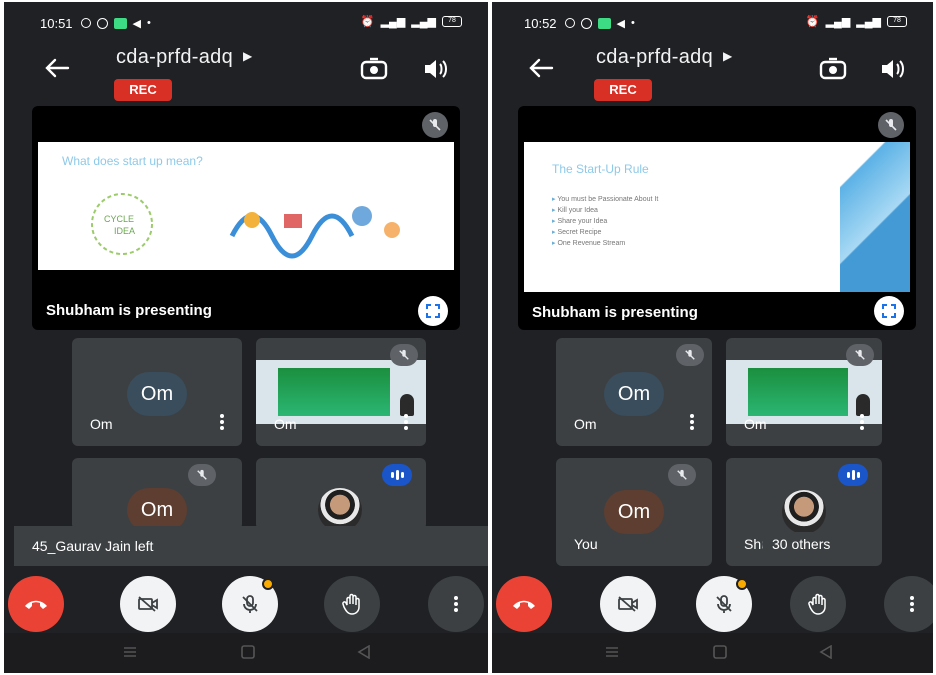  Describe the element at coordinates (423, 22) in the screenshot. I see `signal-icon-2: ▂▄▆` at that location.